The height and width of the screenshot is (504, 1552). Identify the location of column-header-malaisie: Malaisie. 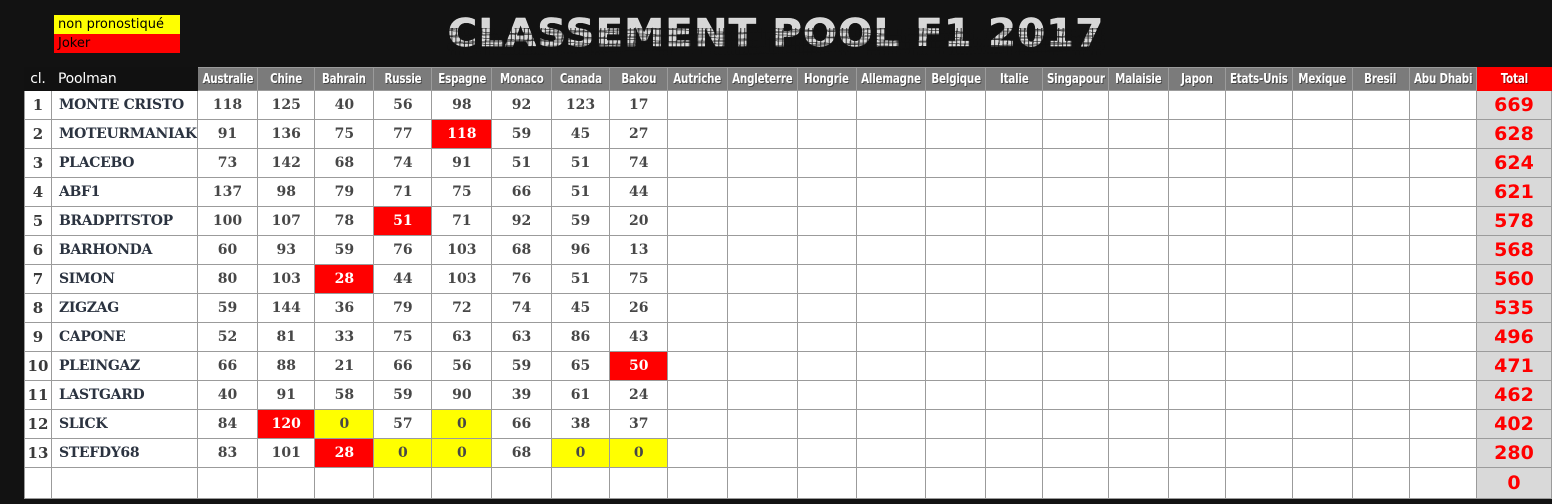
(1139, 79).